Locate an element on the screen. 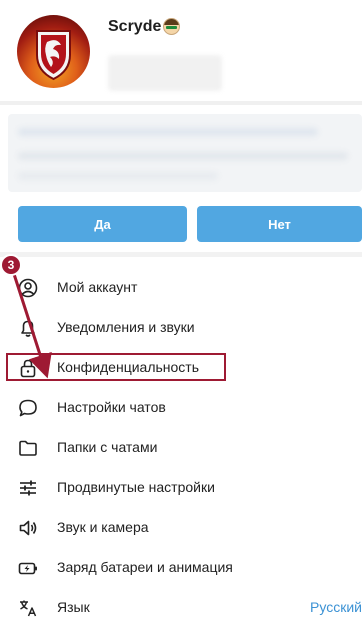  language-value: Русский is located at coordinates (336, 607).